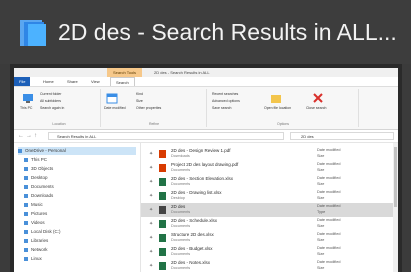 The width and height of the screenshot is (411, 272). What do you see at coordinates (79, 160) in the screenshot?
I see `nav-item: This PC` at bounding box center [79, 160].